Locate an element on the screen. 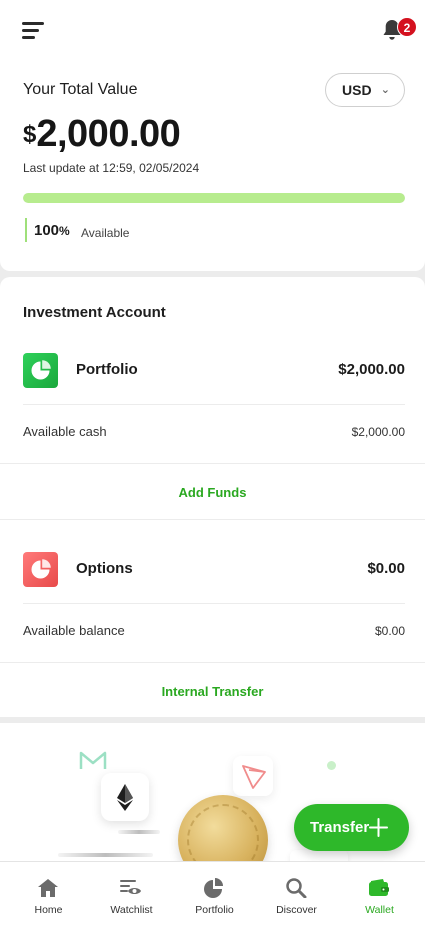  options-value: $0.00 is located at coordinates (386, 568).